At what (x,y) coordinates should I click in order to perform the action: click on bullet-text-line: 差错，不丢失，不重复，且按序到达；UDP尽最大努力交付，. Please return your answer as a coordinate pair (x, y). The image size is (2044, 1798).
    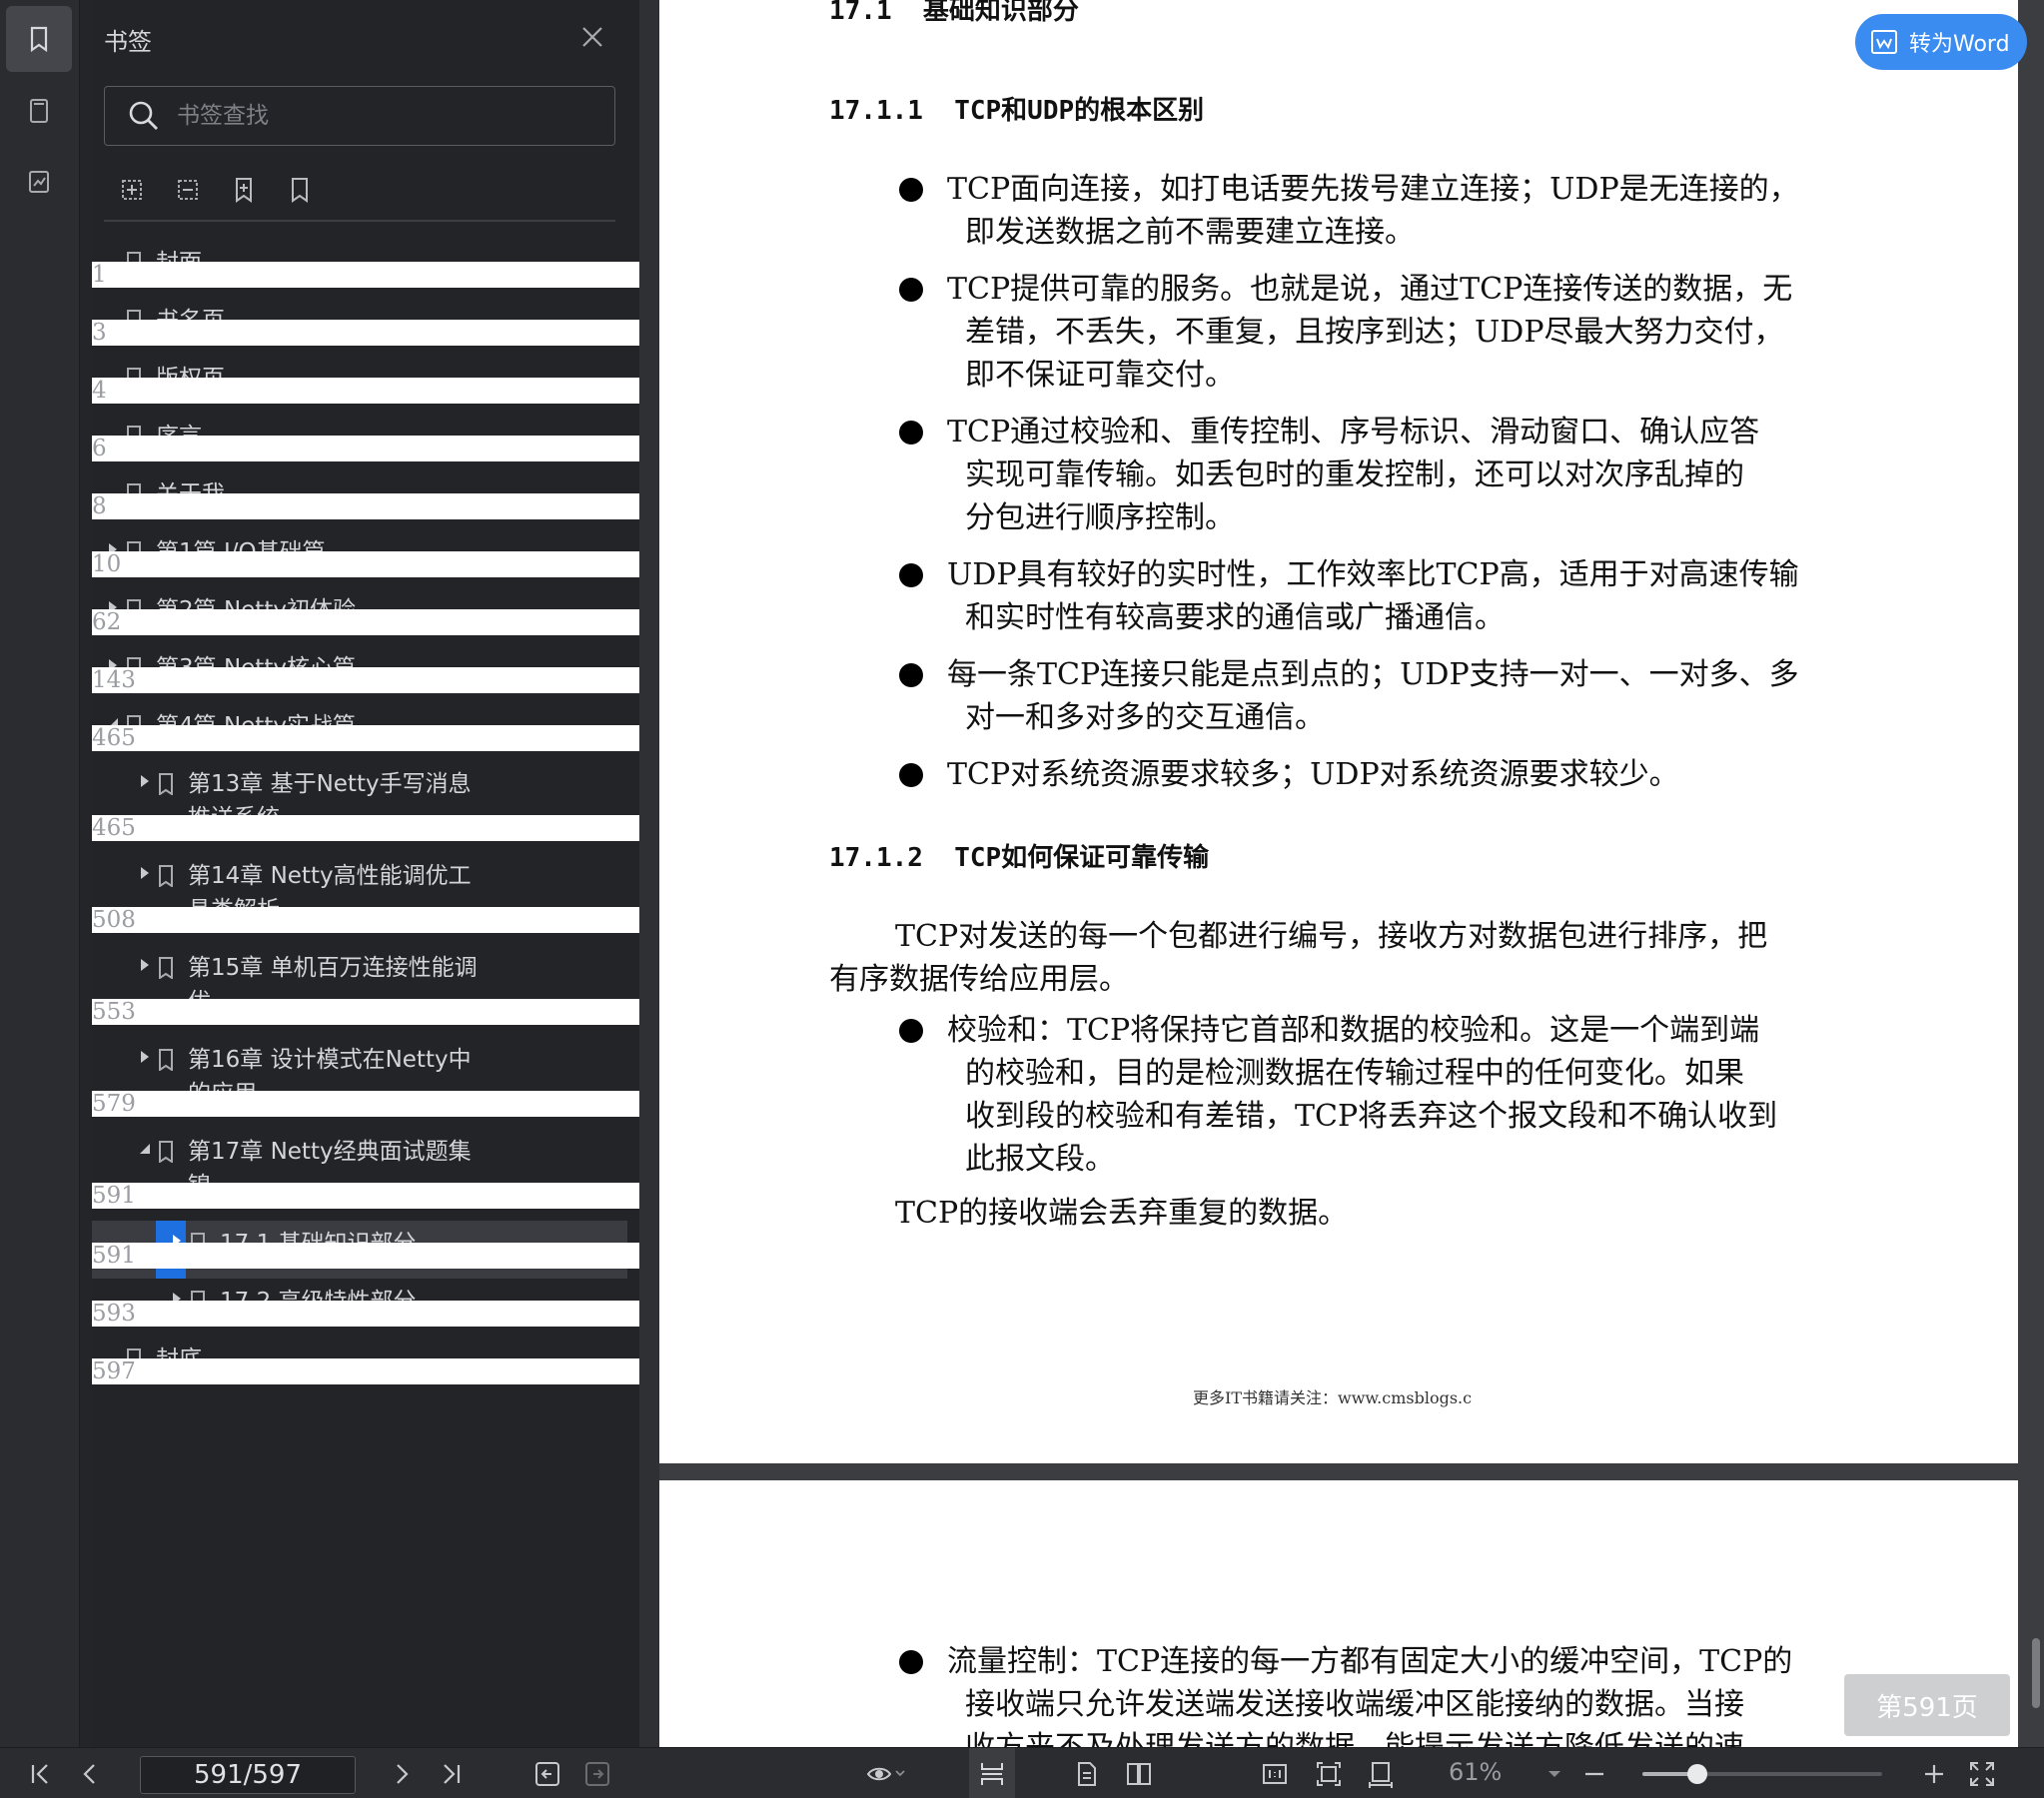
    Looking at the image, I should click on (1374, 332).